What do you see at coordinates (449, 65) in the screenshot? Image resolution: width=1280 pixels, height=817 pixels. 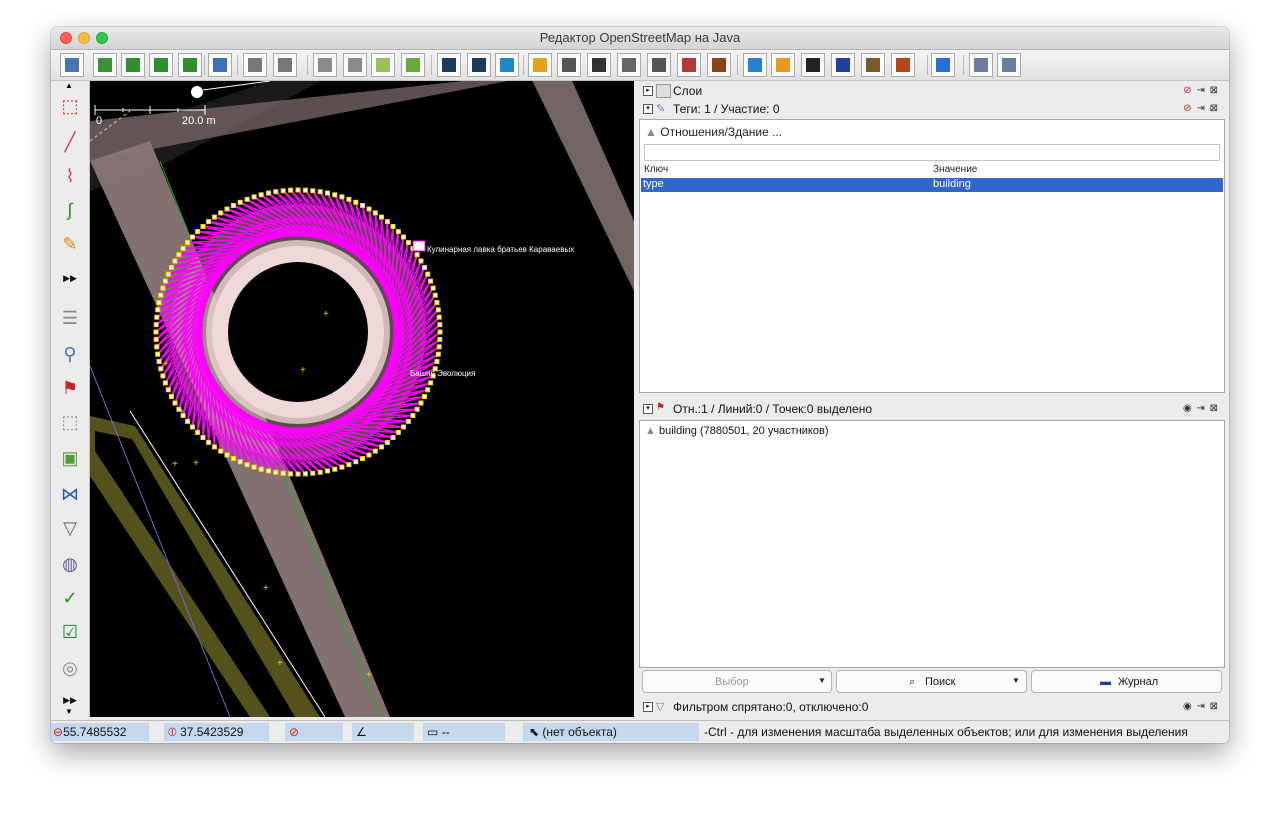 I see `road-1-button` at bounding box center [449, 65].